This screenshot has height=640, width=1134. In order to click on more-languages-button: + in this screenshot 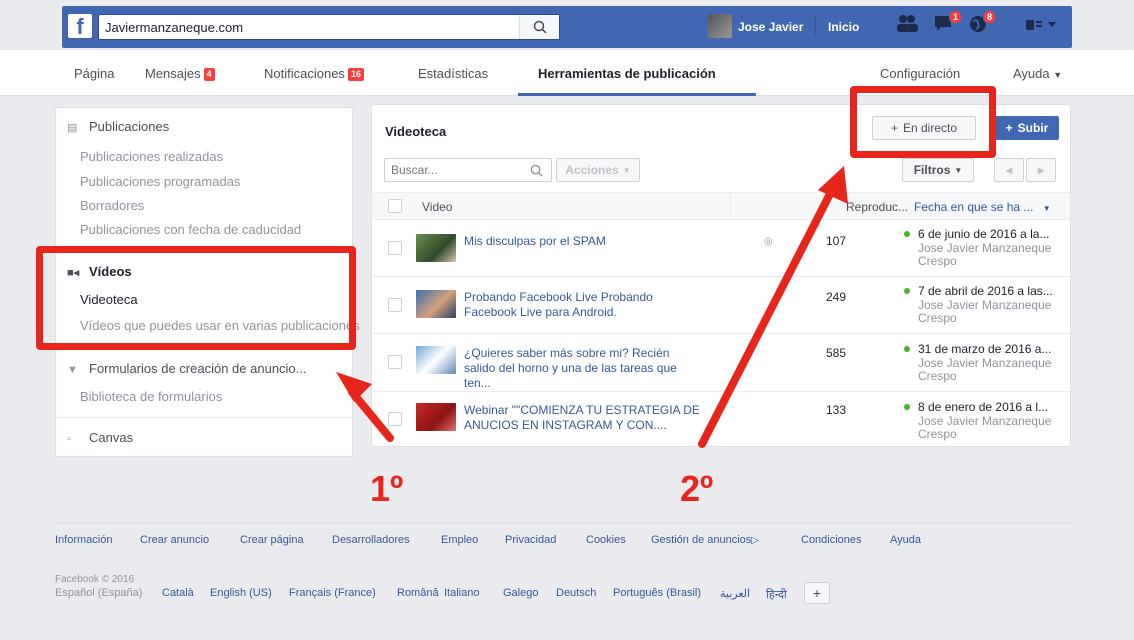, I will do `click(817, 593)`.